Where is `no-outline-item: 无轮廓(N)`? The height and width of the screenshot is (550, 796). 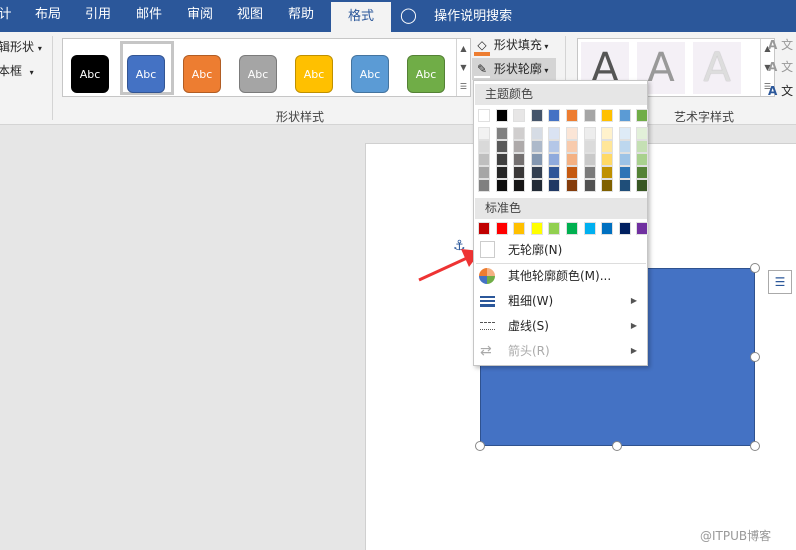 no-outline-item: 无轮廓(N) is located at coordinates (560, 250).